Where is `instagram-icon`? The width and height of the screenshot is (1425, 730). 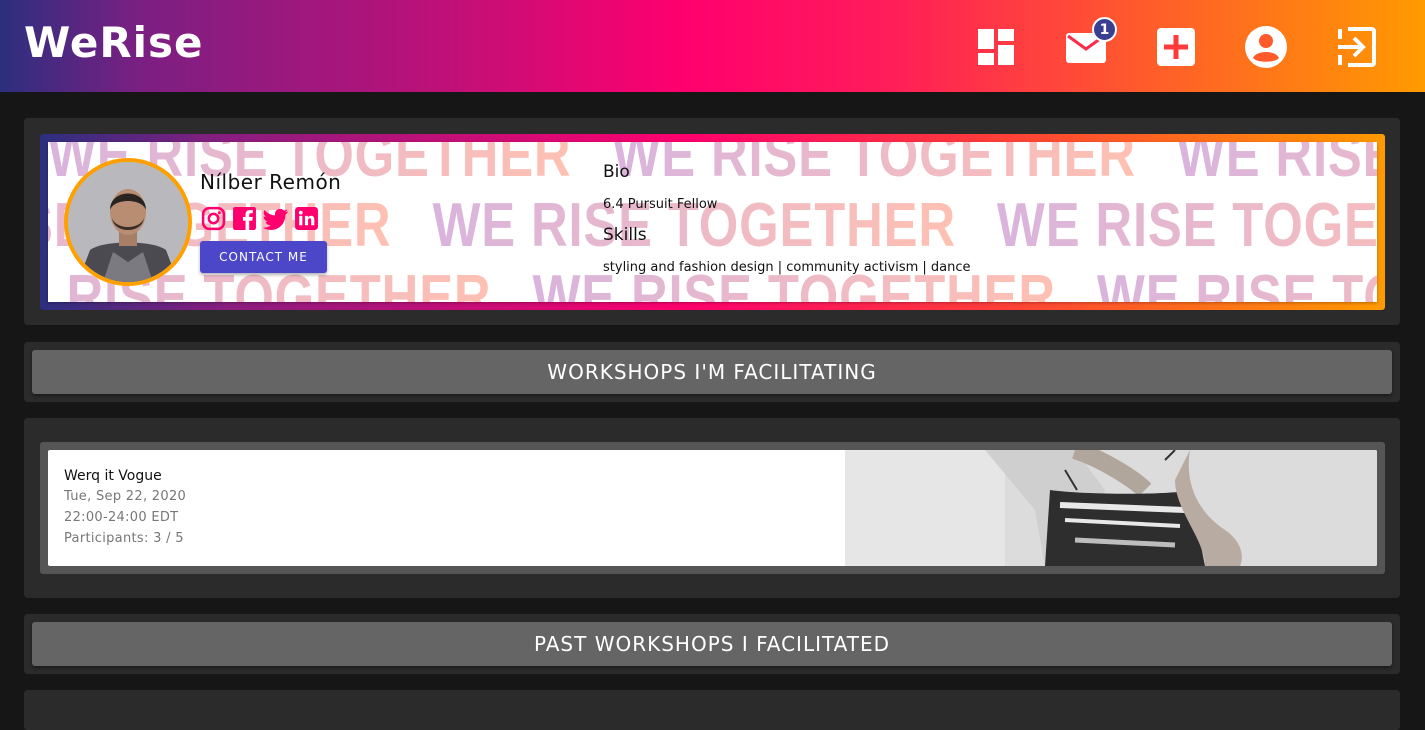
instagram-icon is located at coordinates (213, 218).